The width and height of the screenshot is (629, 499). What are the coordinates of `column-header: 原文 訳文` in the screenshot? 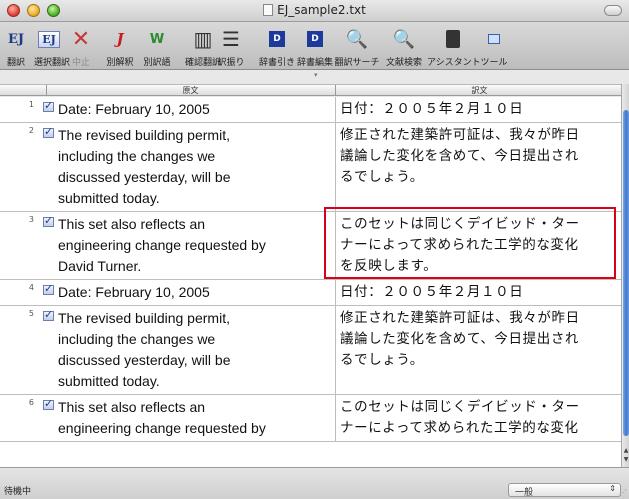 It's located at (310, 90).